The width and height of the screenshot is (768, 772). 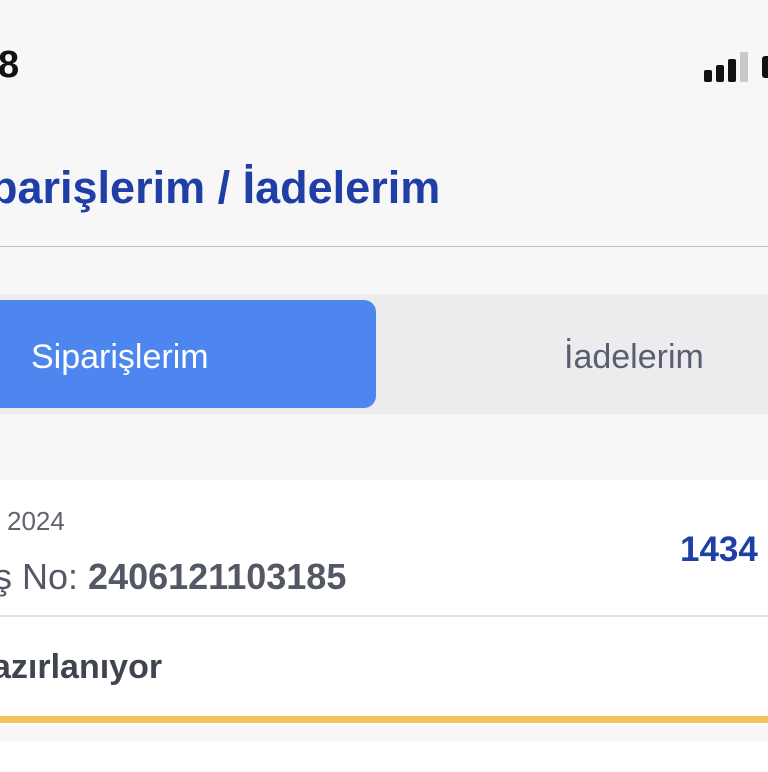 What do you see at coordinates (719, 549) in the screenshot?
I see `order-amount: 1434` at bounding box center [719, 549].